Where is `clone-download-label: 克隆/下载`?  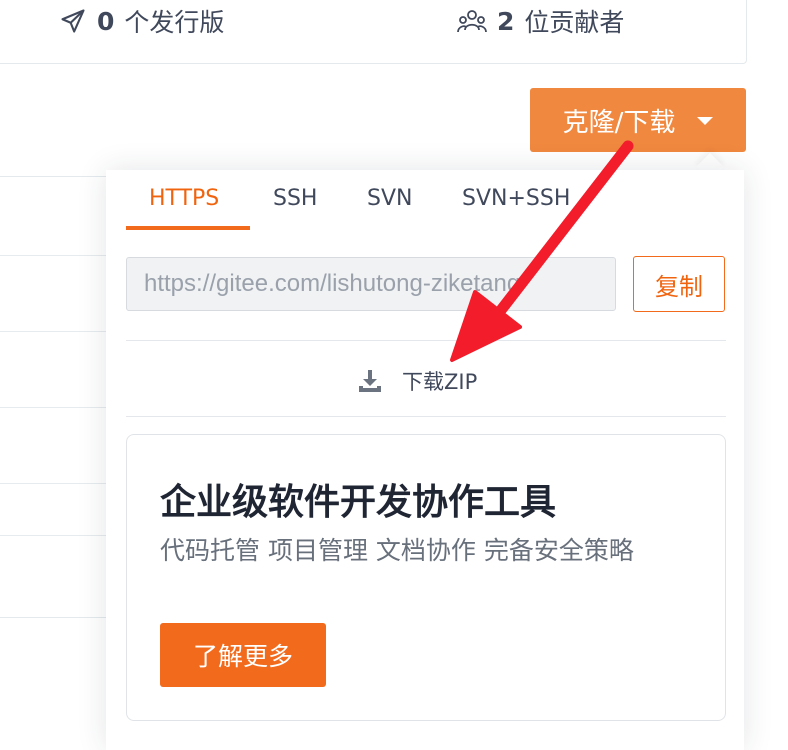 clone-download-label: 克隆/下载 is located at coordinates (619, 122).